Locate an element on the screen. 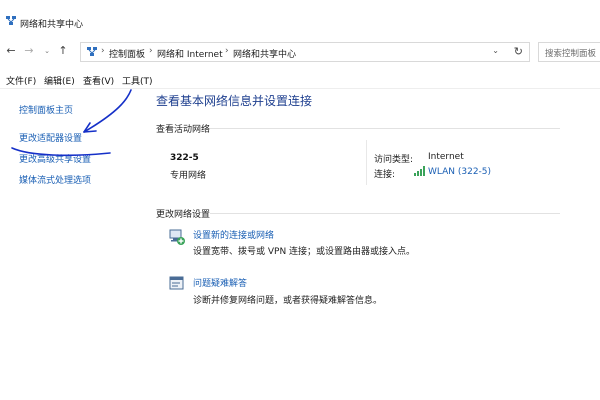 This screenshot has height=400, width=600. address-bar: › 控制面板 › 网络和 Internet › 网络和共享中心 ⌄ ↻ is located at coordinates (305, 52).